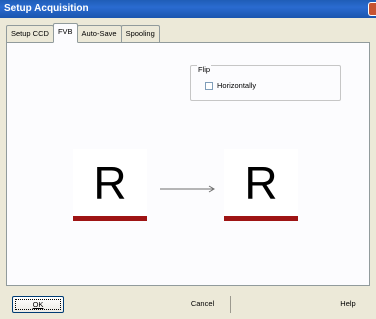 The width and height of the screenshot is (376, 319). I want to click on preview-original-card: R, so click(110, 185).